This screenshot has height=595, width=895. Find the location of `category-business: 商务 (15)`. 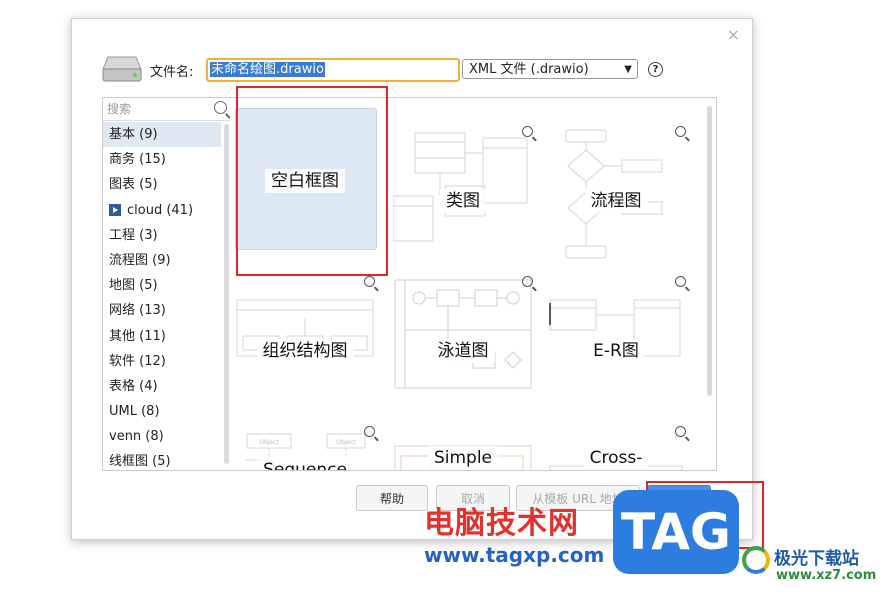

category-business: 商务 (15) is located at coordinates (162, 159).